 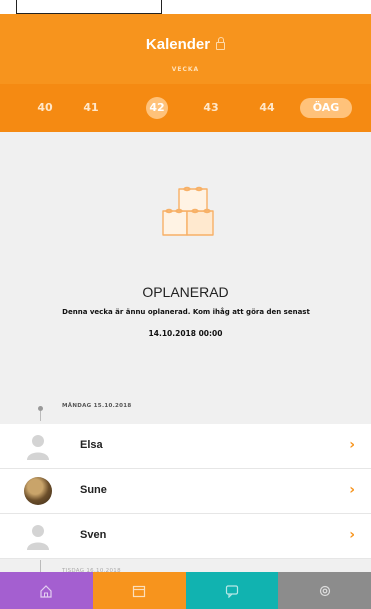 What do you see at coordinates (326, 108) in the screenshot?
I see `week-more-pill: ÖAG` at bounding box center [326, 108].